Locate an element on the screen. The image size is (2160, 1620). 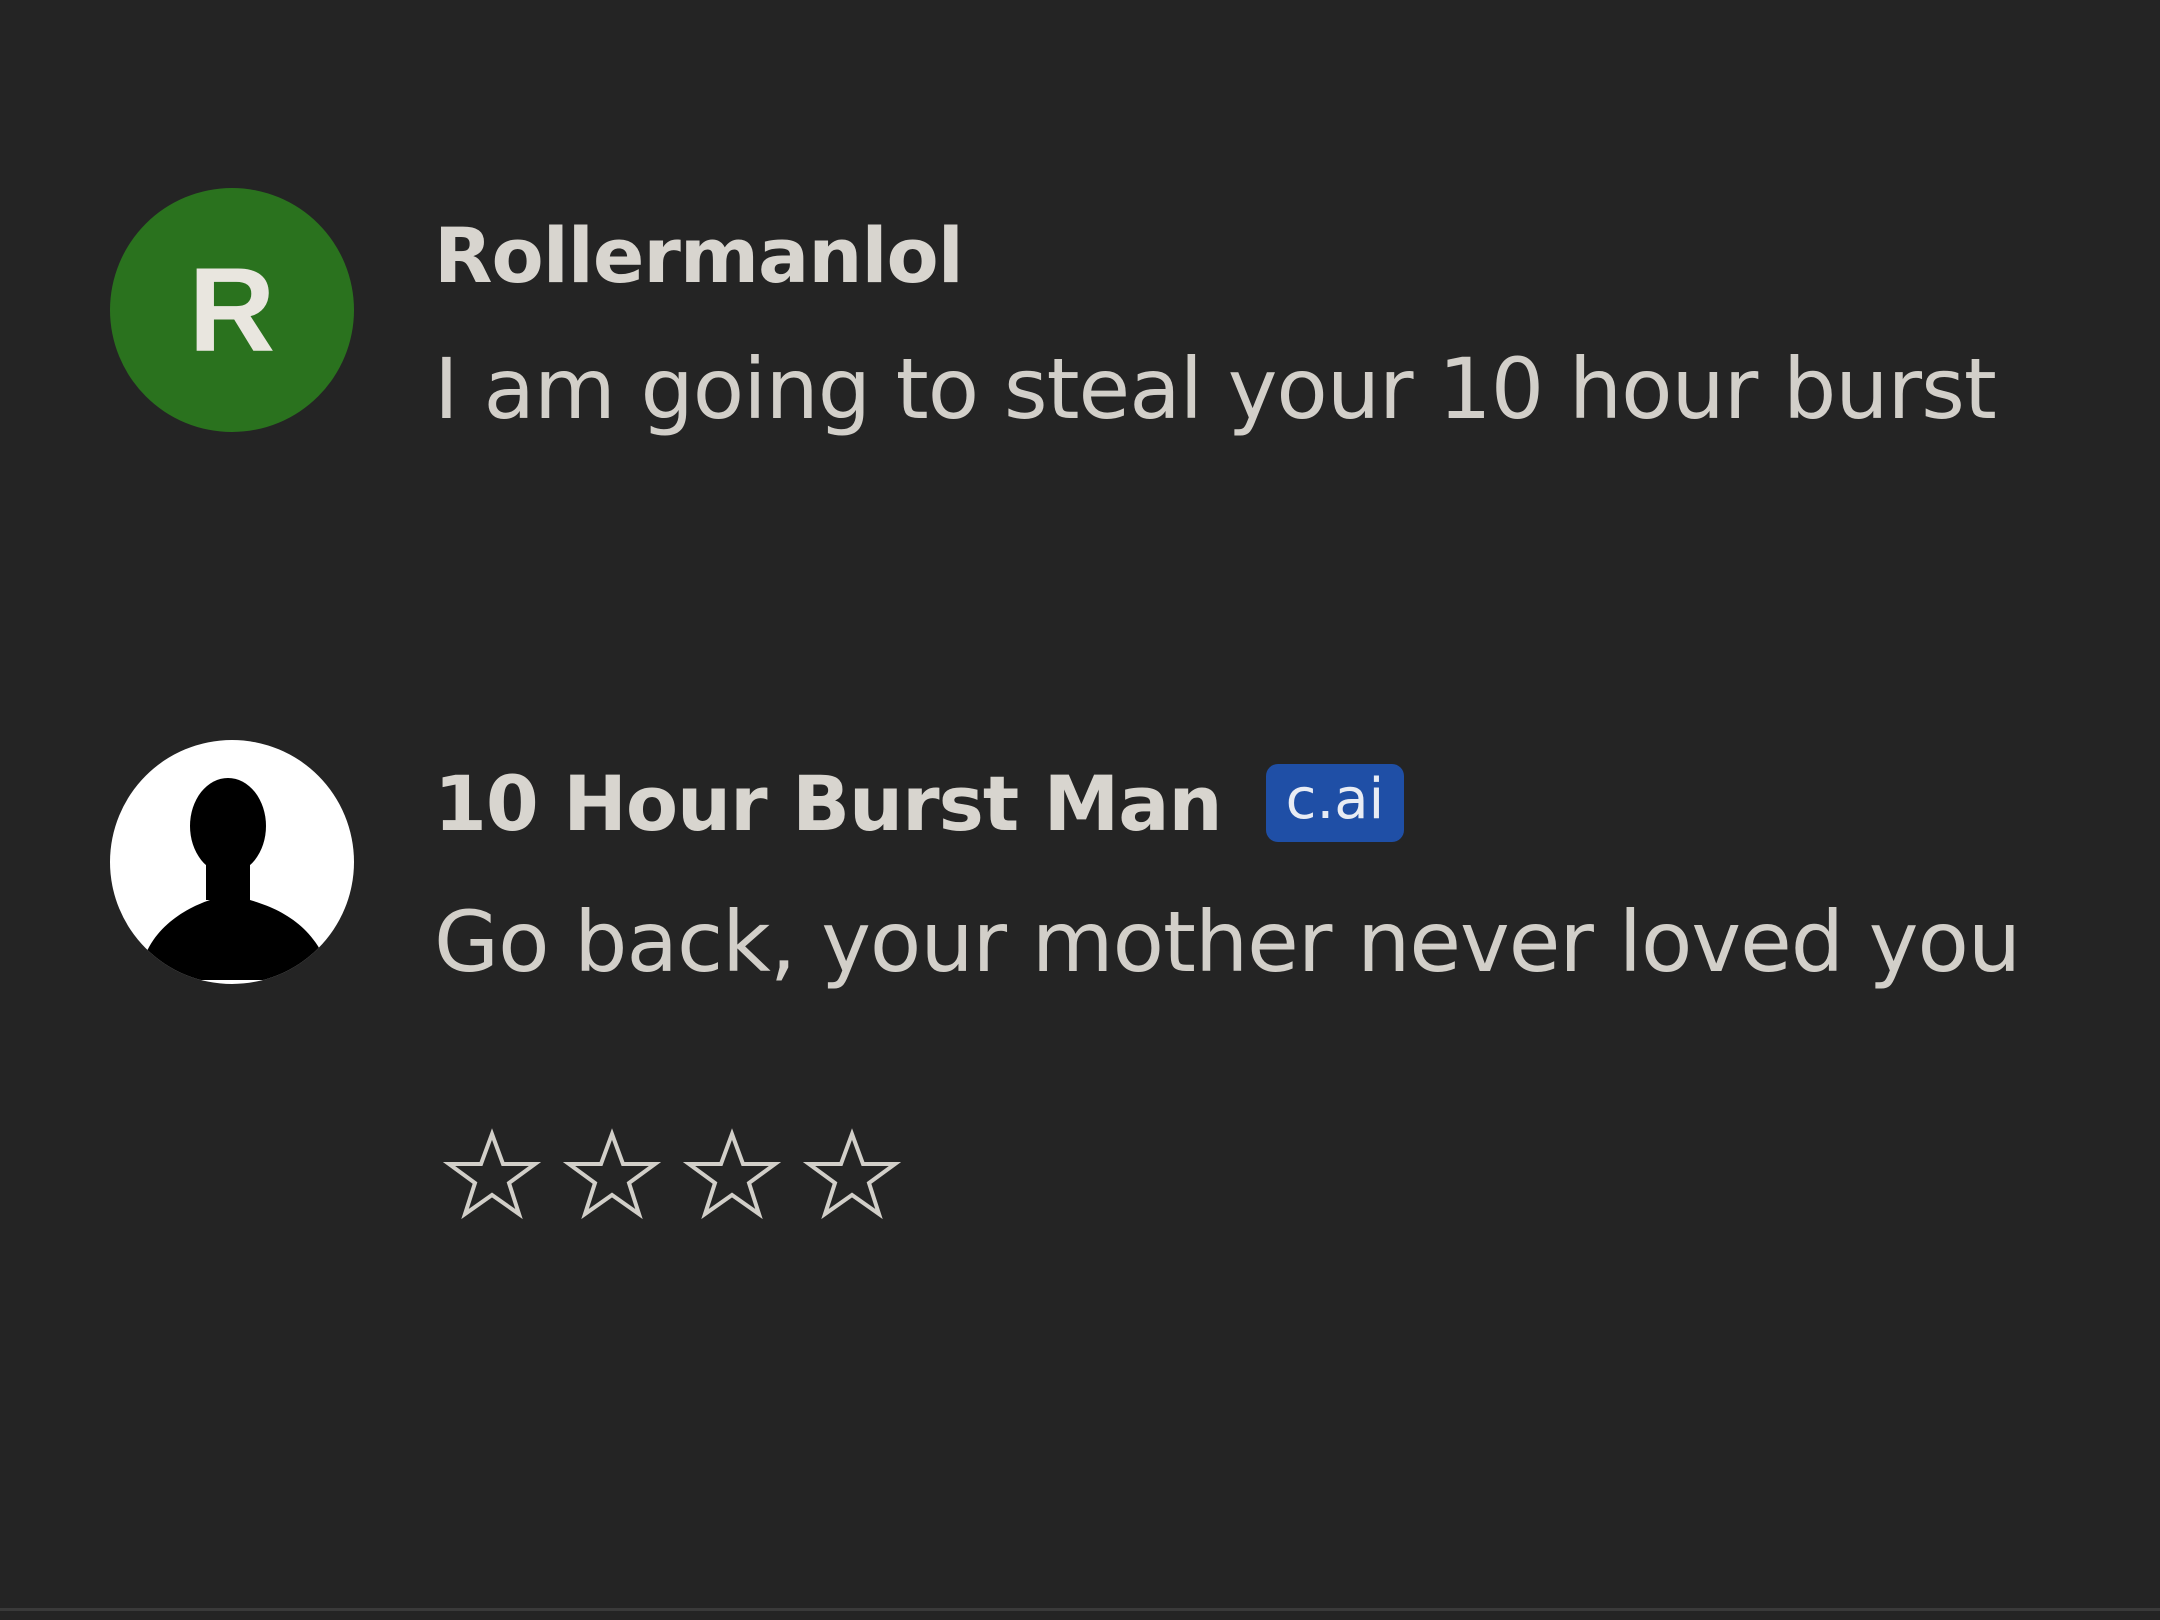
avatar-initial: R is located at coordinates (232, 310).